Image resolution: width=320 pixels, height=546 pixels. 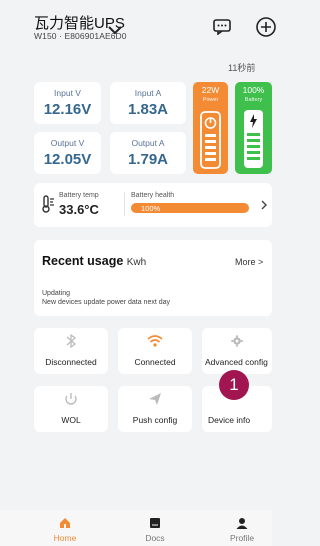 What do you see at coordinates (253, 139) in the screenshot?
I see `battery-level-icon` at bounding box center [253, 139].